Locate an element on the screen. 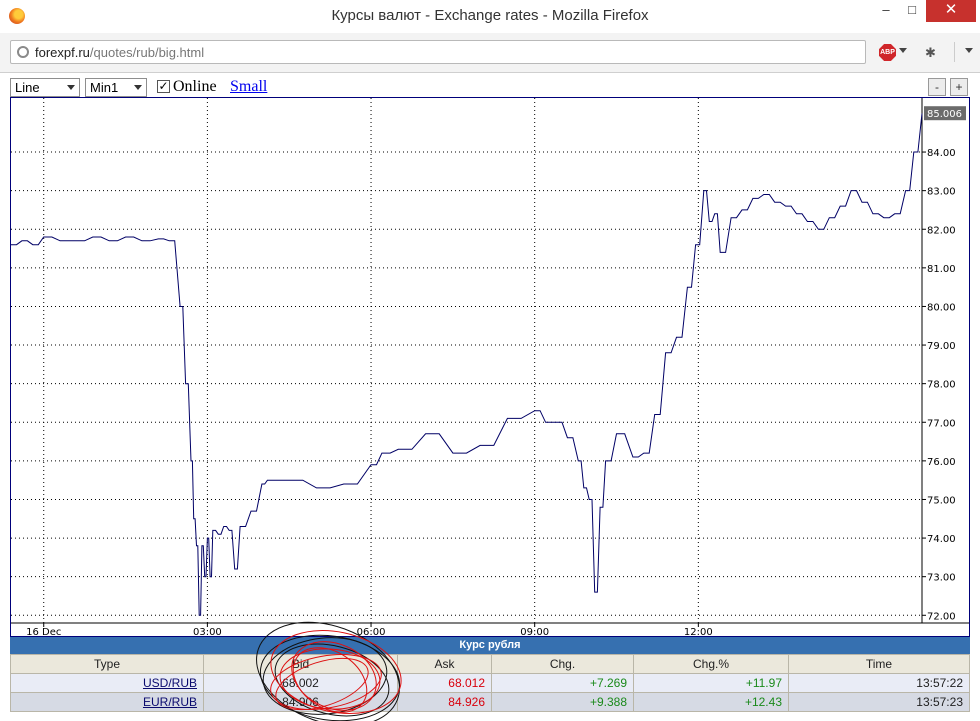 The image size is (980, 721). bid-cell: 68.002 is located at coordinates (300, 683).